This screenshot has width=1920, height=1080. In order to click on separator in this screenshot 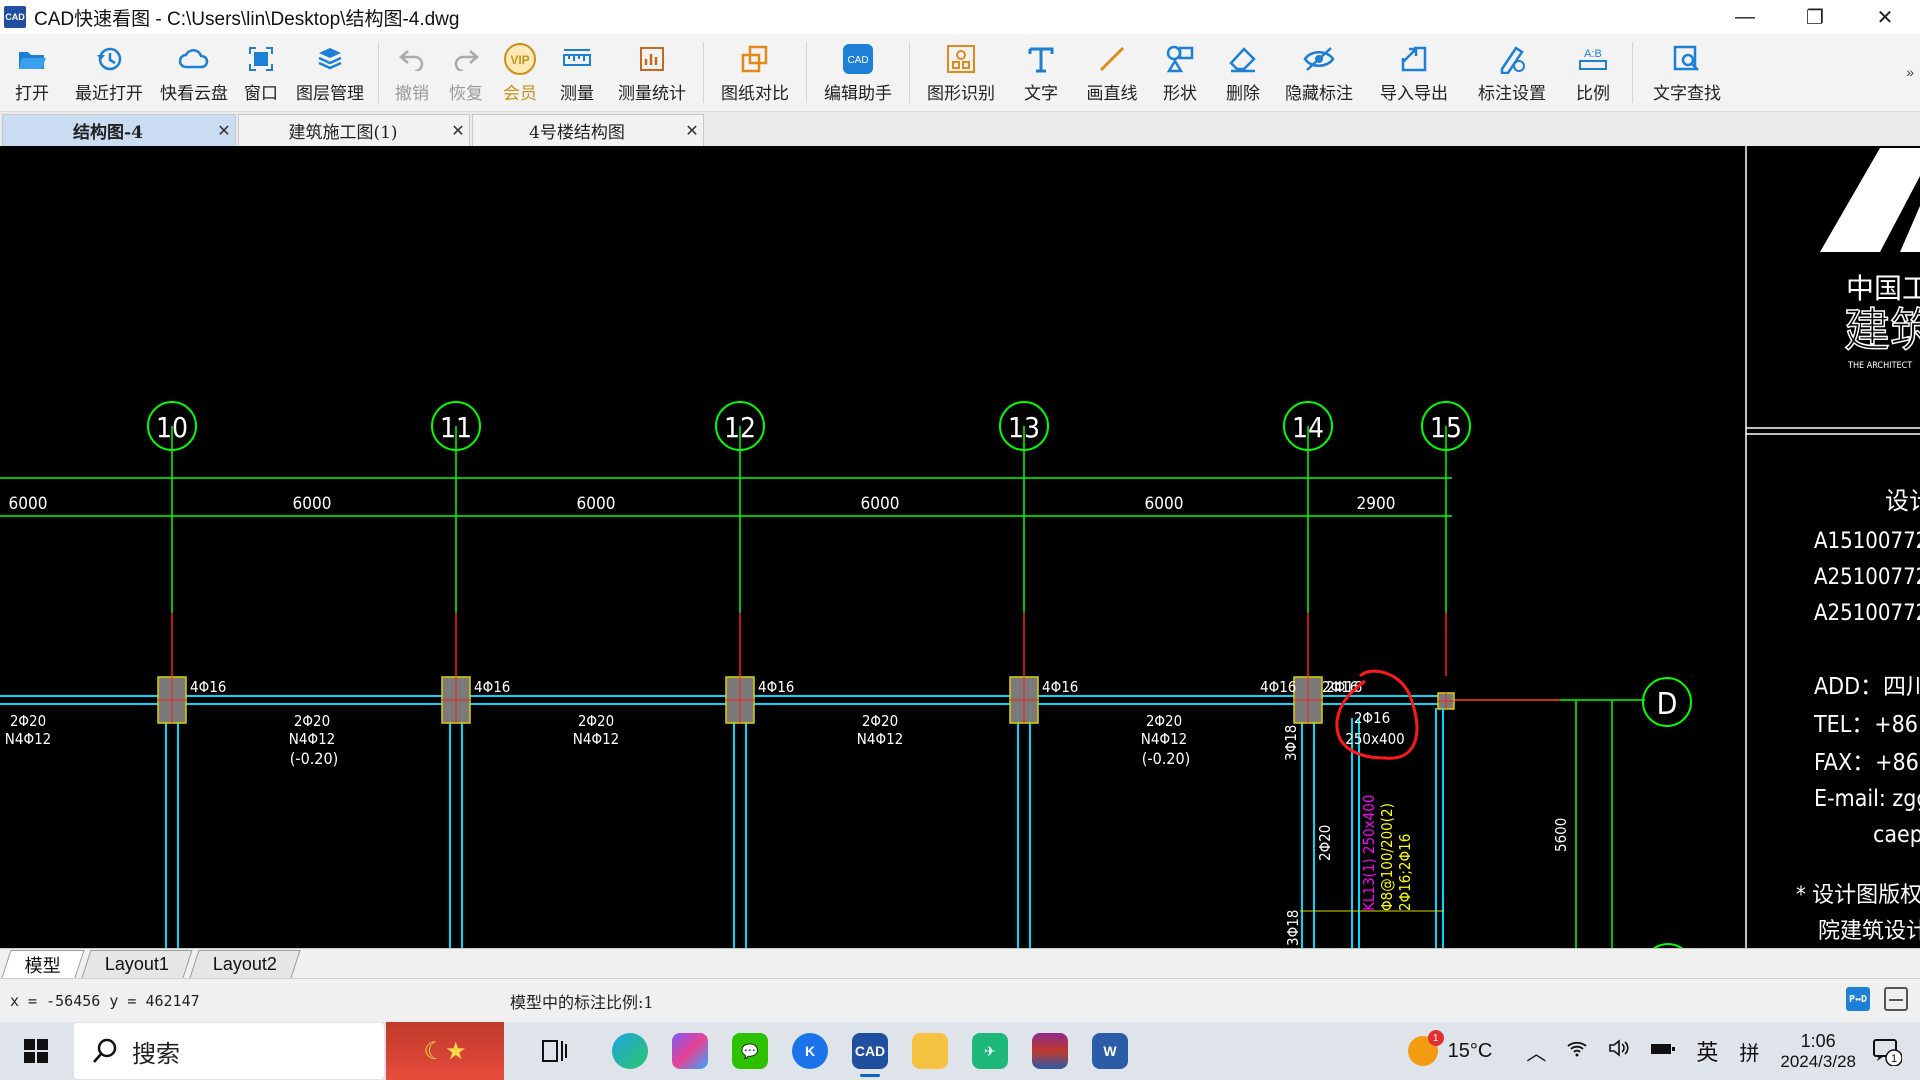, I will do `click(806, 72)`.